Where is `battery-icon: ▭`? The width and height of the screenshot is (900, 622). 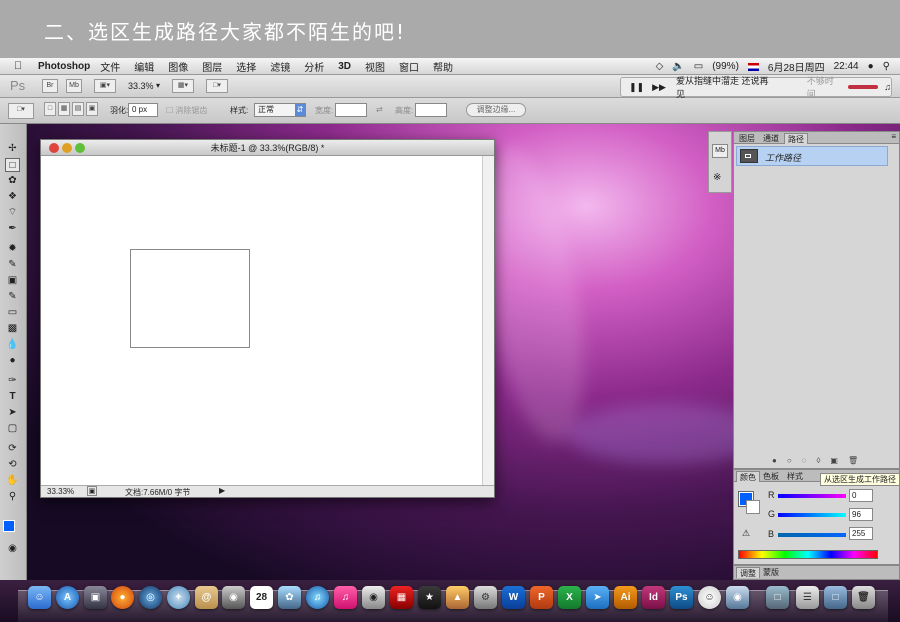
battery-icon: ▭ is located at coordinates (698, 66).